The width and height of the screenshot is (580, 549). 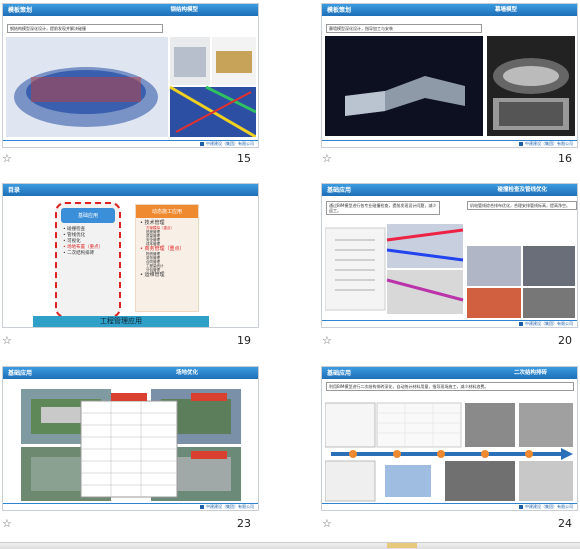 I want to click on slide-subtitle: 二次结构排砖, so click(x=530, y=373).